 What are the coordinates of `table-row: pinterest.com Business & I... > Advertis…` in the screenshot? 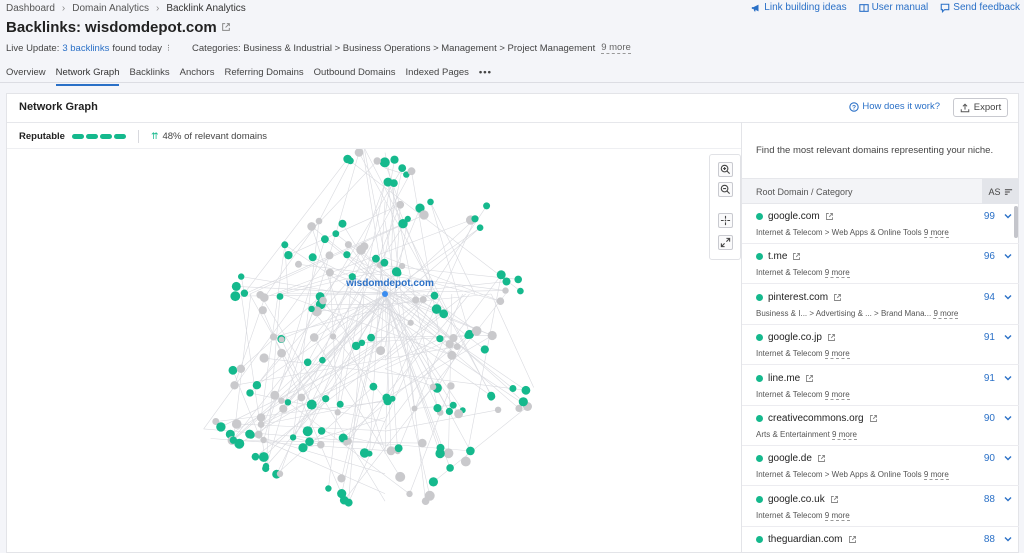 It's located at (880, 305).